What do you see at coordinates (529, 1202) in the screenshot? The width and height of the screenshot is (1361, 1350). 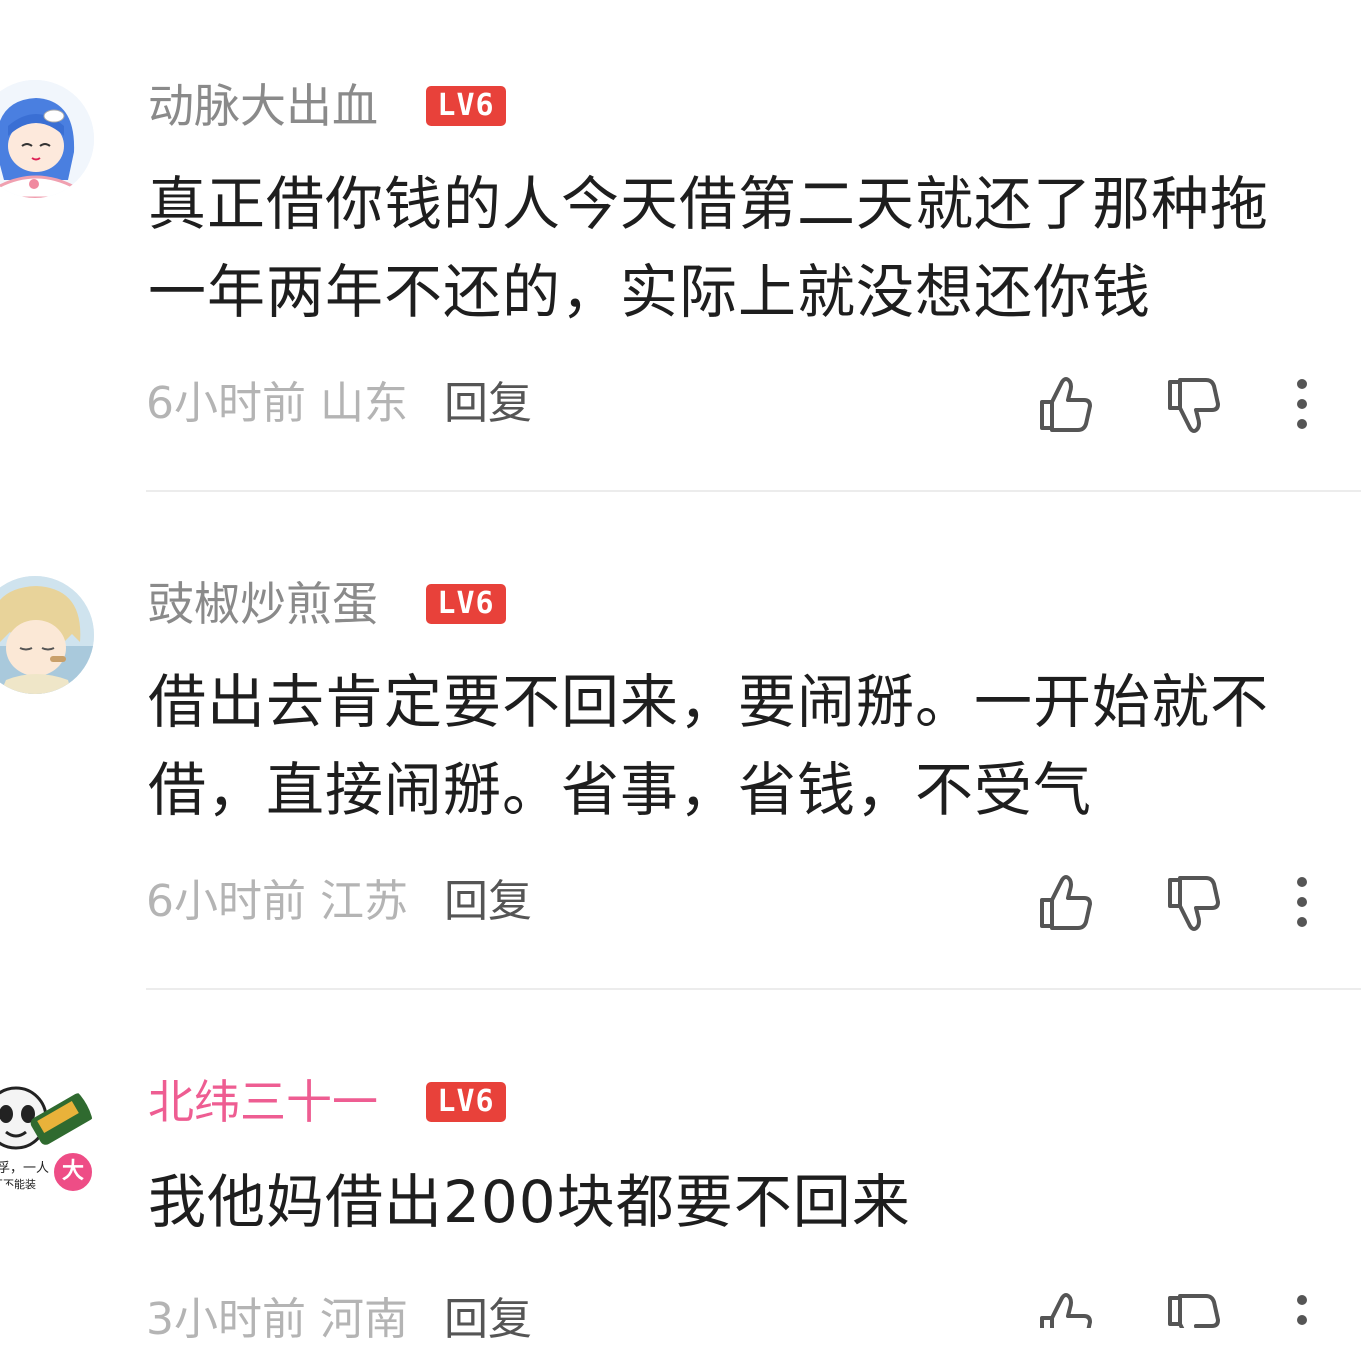 I see `comment-text: 我他妈借出200块都要不回来` at bounding box center [529, 1202].